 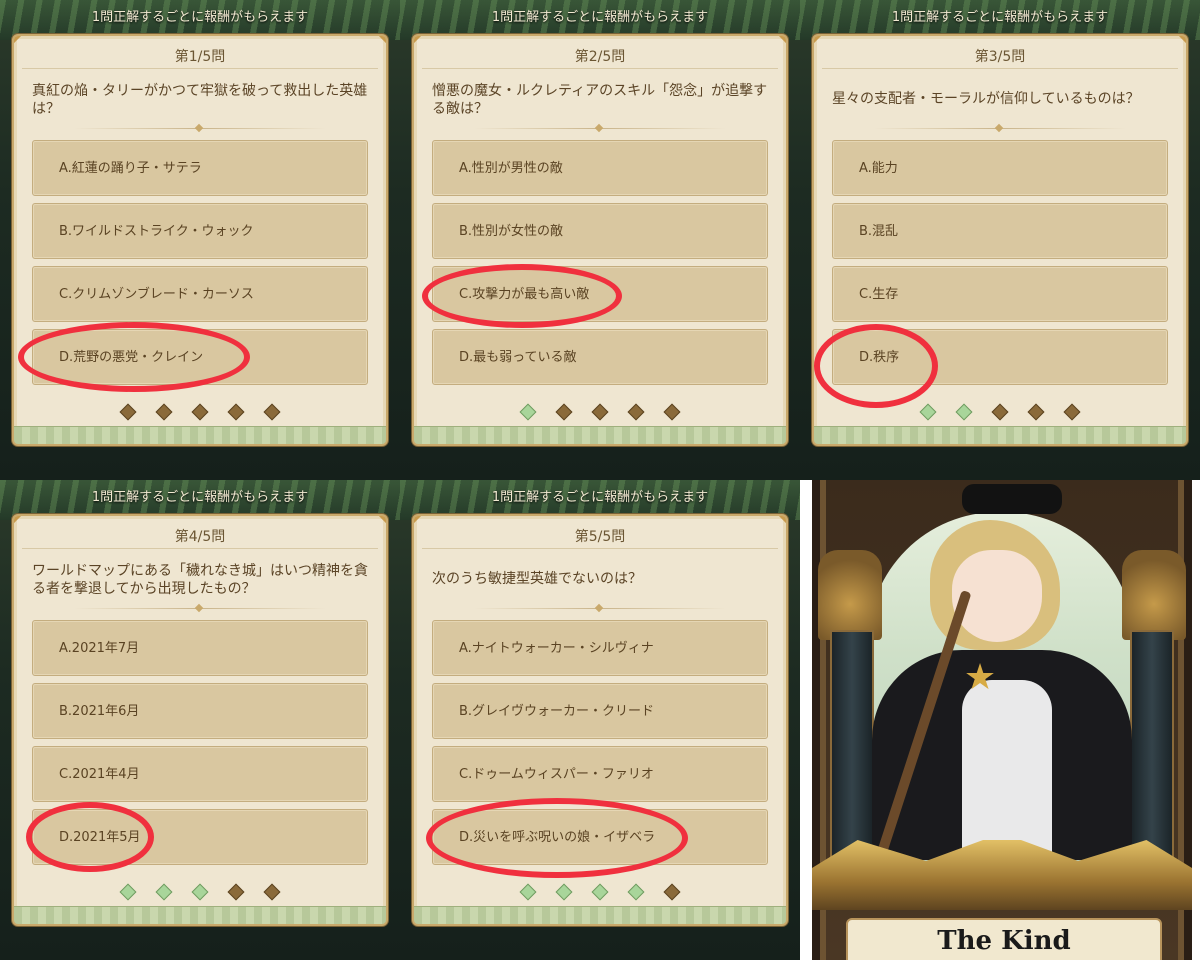 I want to click on answer-option-c: C.ドゥームウィスパー・ファリオ, so click(x=600, y=774).